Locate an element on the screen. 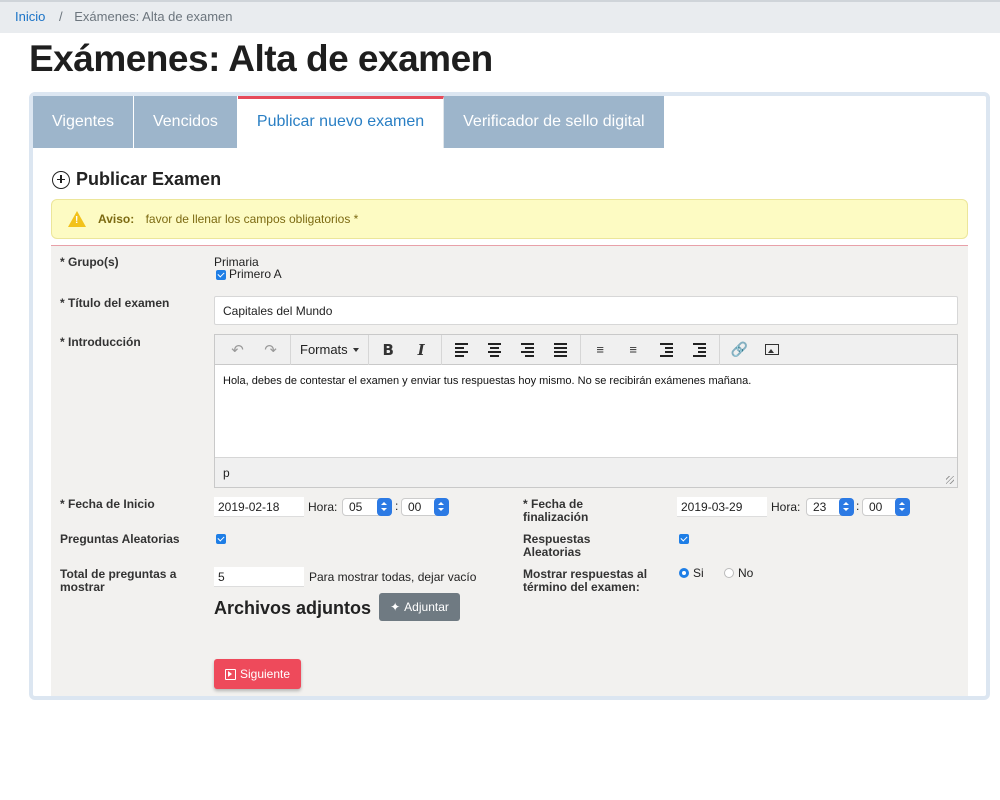 The width and height of the screenshot is (1000, 800). attach-button: ✦ Adjuntar is located at coordinates (419, 607).